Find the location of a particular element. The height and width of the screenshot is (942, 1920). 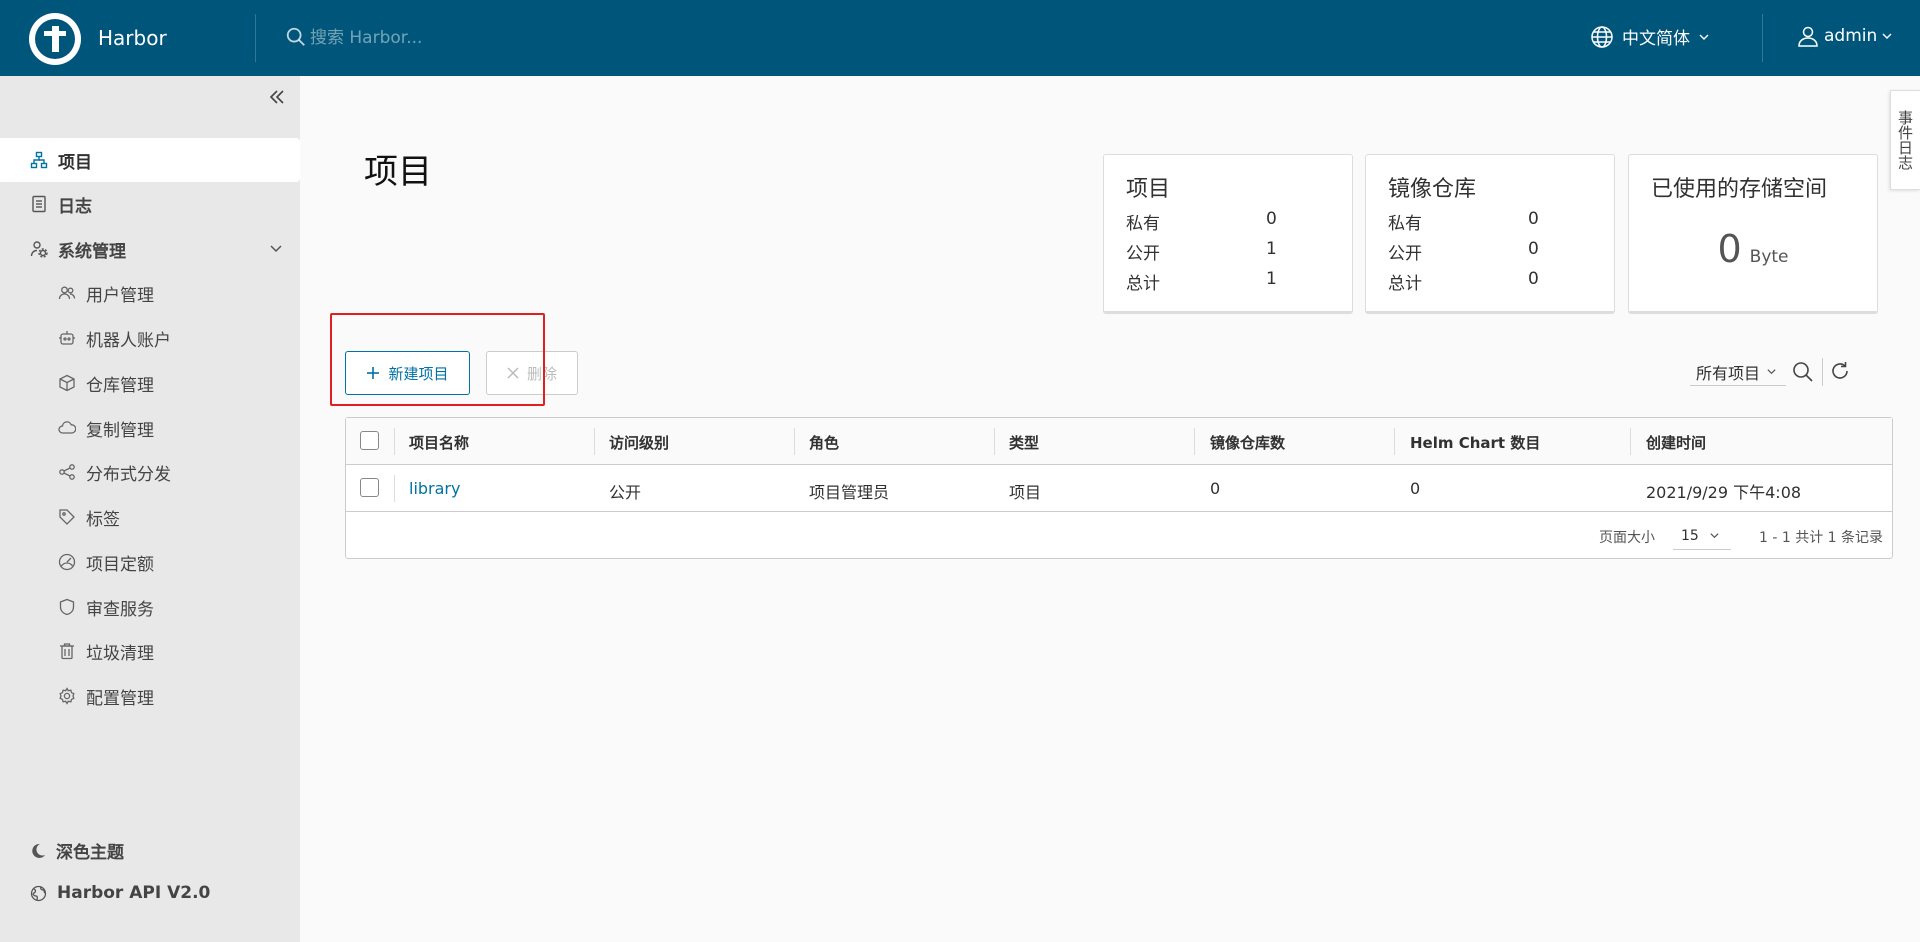

sidebar-item-label: 机器人账户 is located at coordinates (128, 340).